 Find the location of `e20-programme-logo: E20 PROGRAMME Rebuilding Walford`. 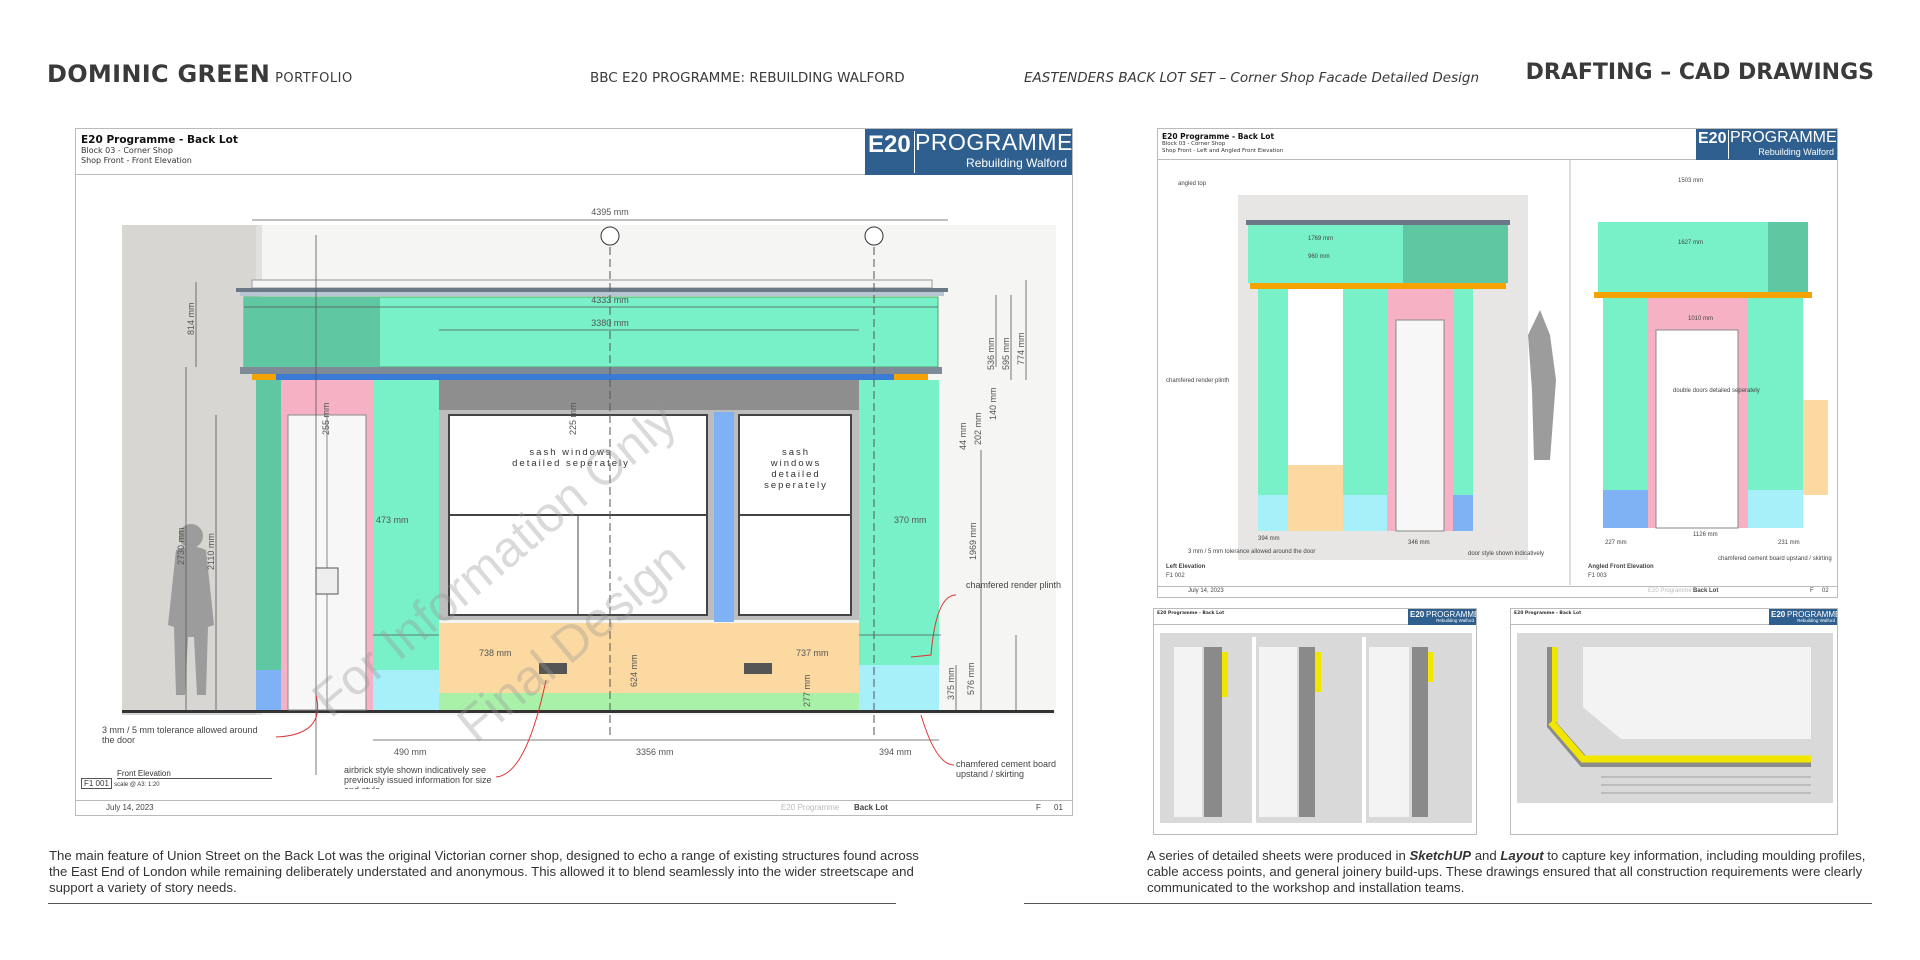

e20-programme-logo: E20 PROGRAMME Rebuilding Walford is located at coordinates (968, 152).